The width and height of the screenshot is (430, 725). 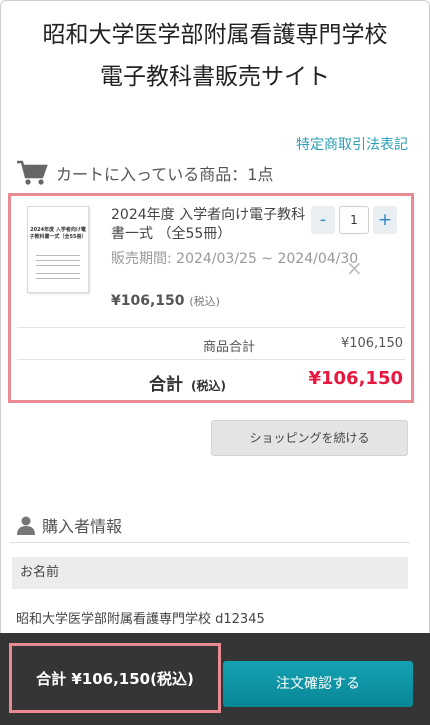 I want to click on product-name: 2024年度 入学者向け電子教科書一式 （全55冊）, so click(x=208, y=224).